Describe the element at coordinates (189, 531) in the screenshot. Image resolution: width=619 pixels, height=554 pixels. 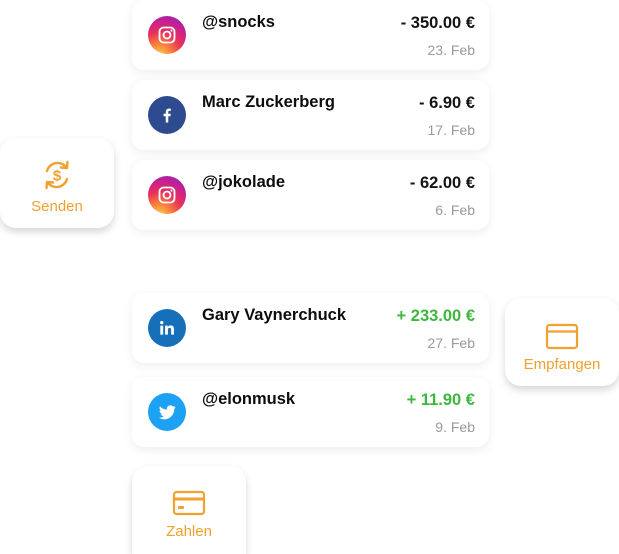
I see `pay-label: Zahlen` at that location.